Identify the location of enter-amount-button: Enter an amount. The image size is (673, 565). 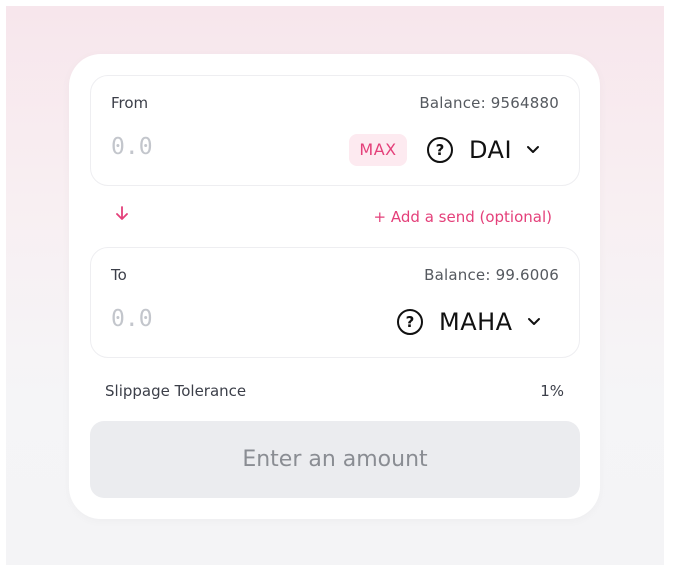
(335, 459).